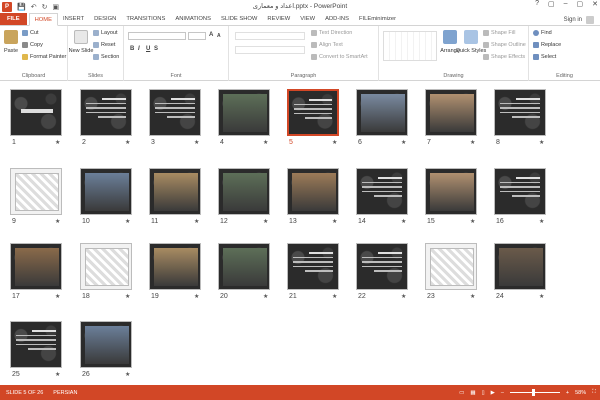 The image size is (600, 400). Describe the element at coordinates (331, 33) in the screenshot. I see `text-direction-button: Text Direction` at that location.